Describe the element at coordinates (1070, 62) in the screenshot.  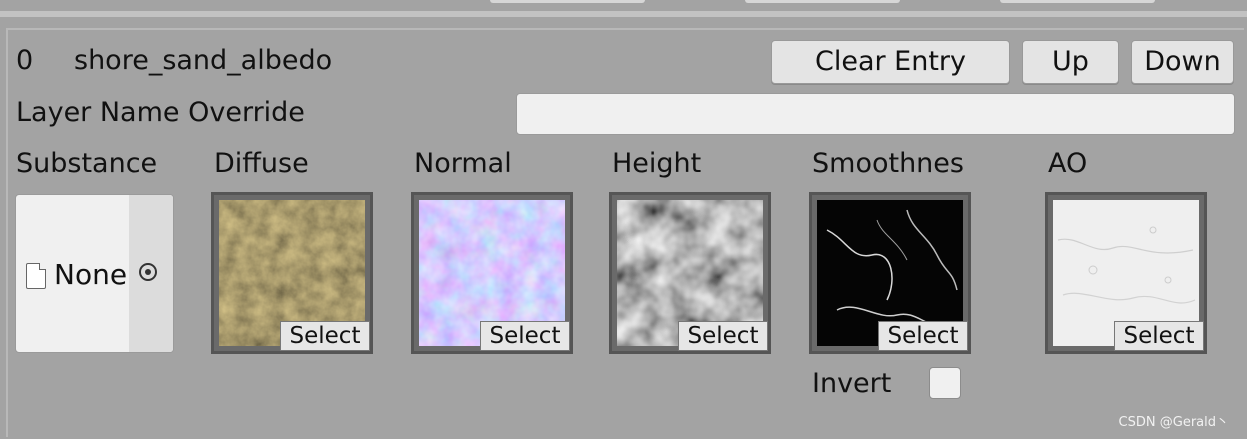
I see `up-button: Up` at that location.